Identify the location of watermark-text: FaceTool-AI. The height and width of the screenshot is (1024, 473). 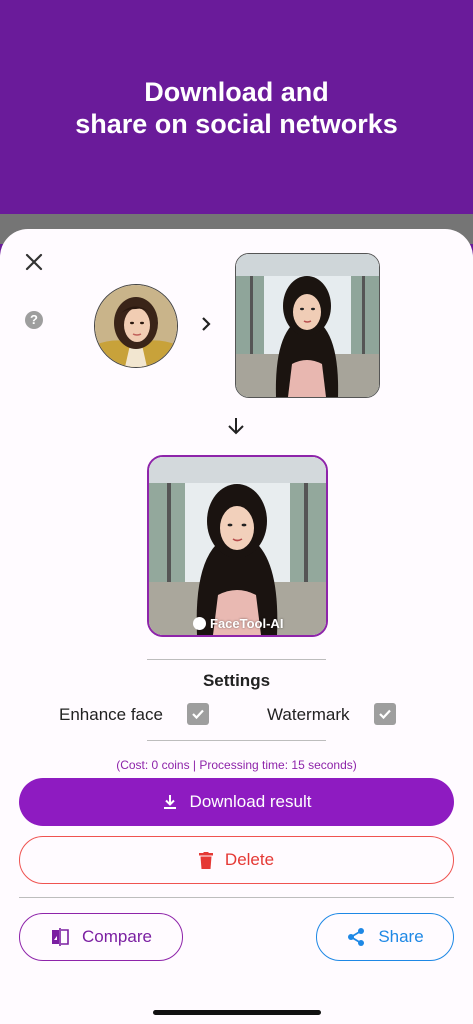
(247, 623).